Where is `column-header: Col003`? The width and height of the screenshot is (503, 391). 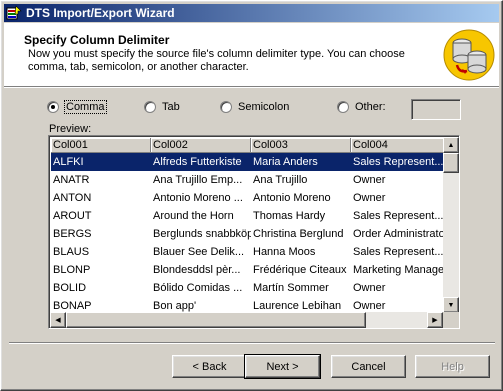 column-header: Col003 is located at coordinates (301, 145).